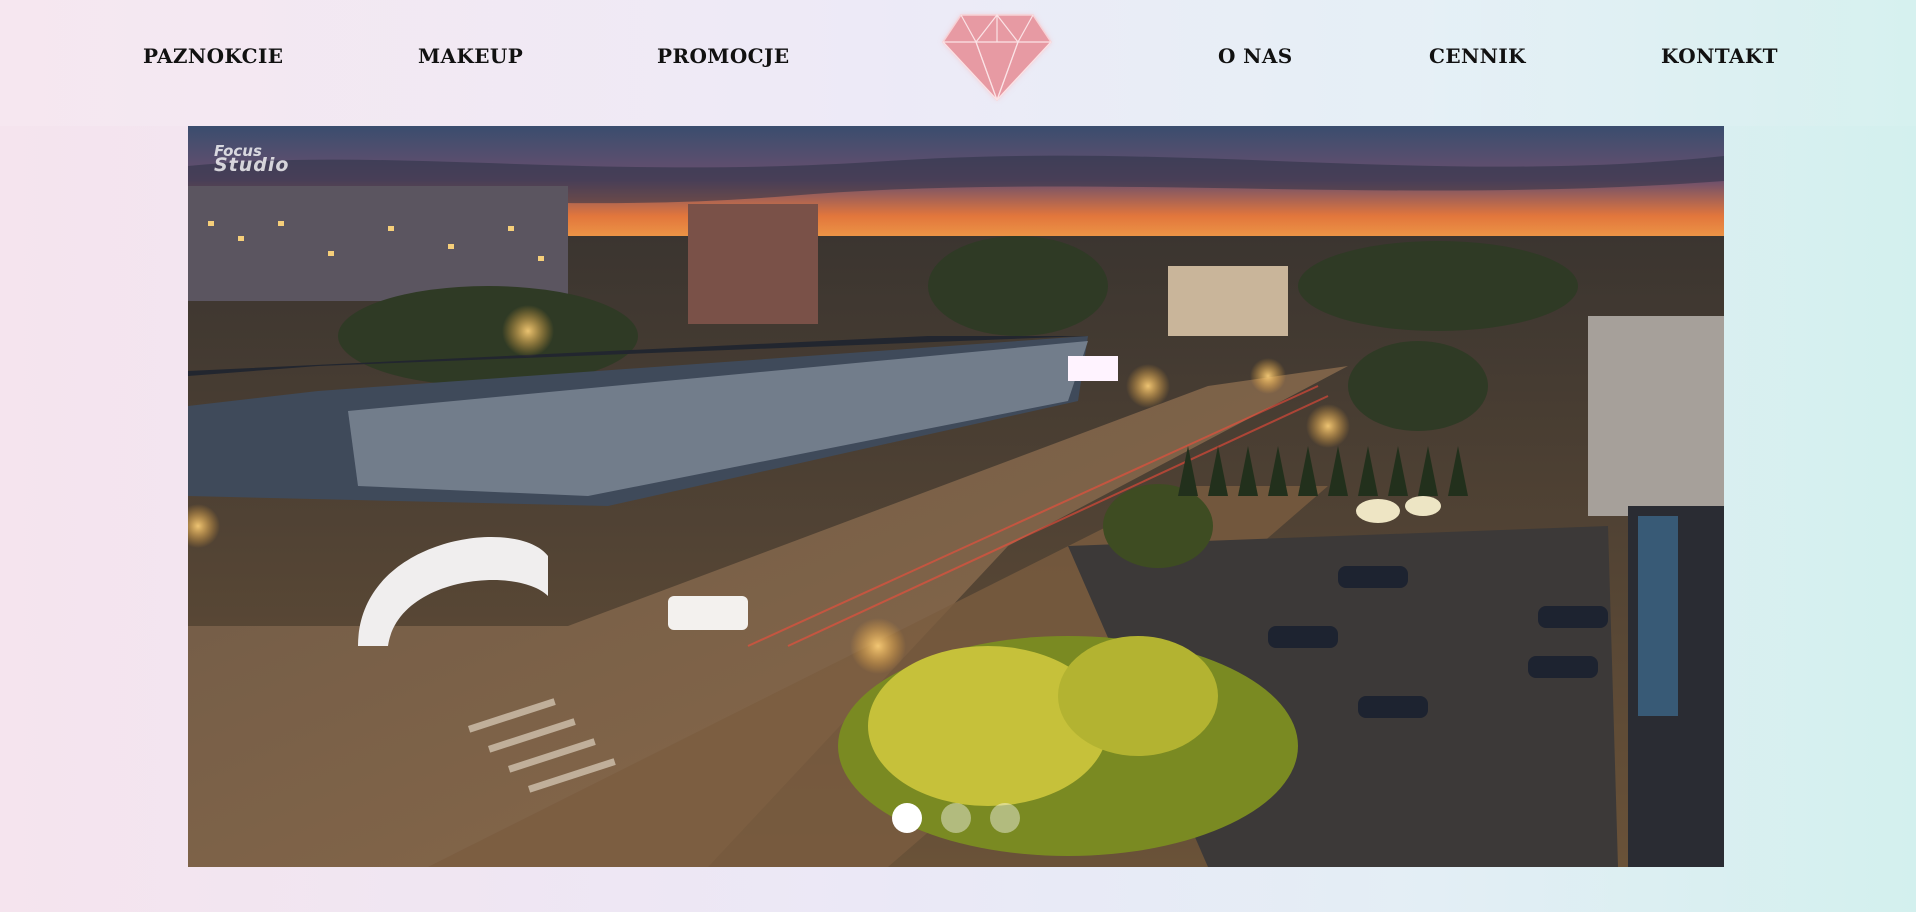  I want to click on watermark-line2: Studio, so click(252, 165).